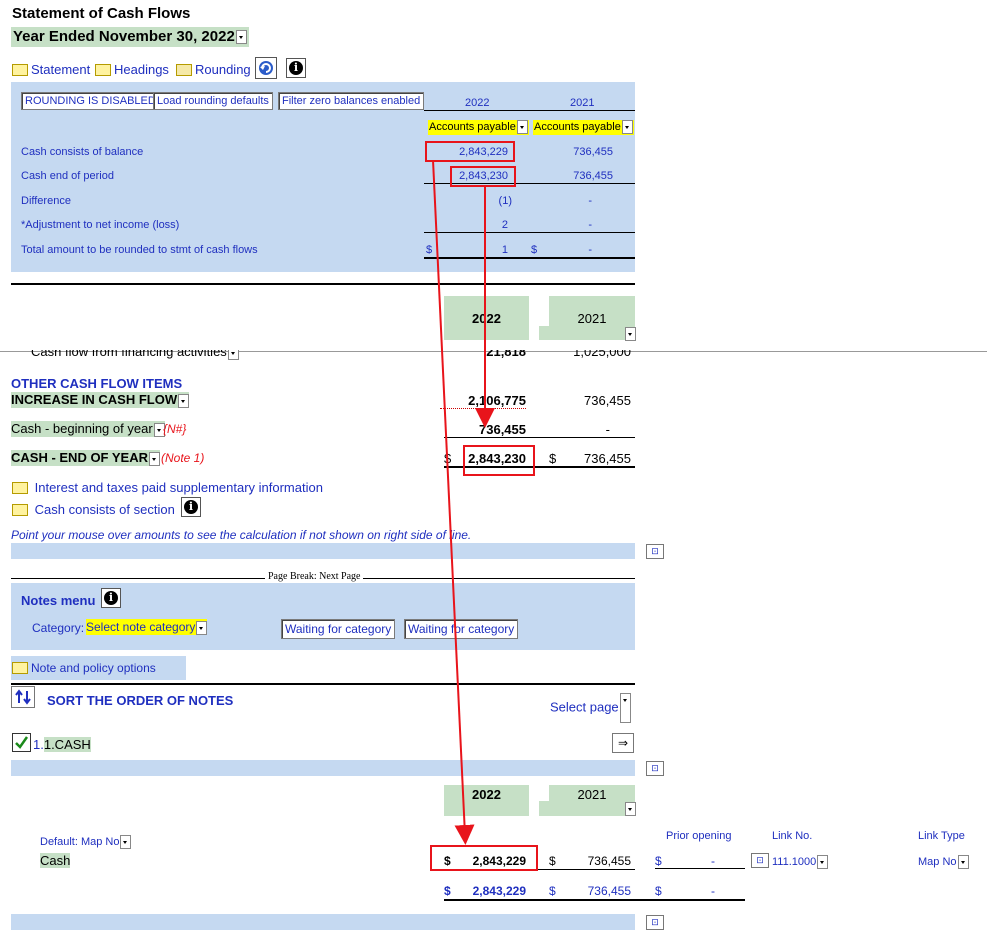  I want to click on arrow-to-note-cash, so click(453, 502).